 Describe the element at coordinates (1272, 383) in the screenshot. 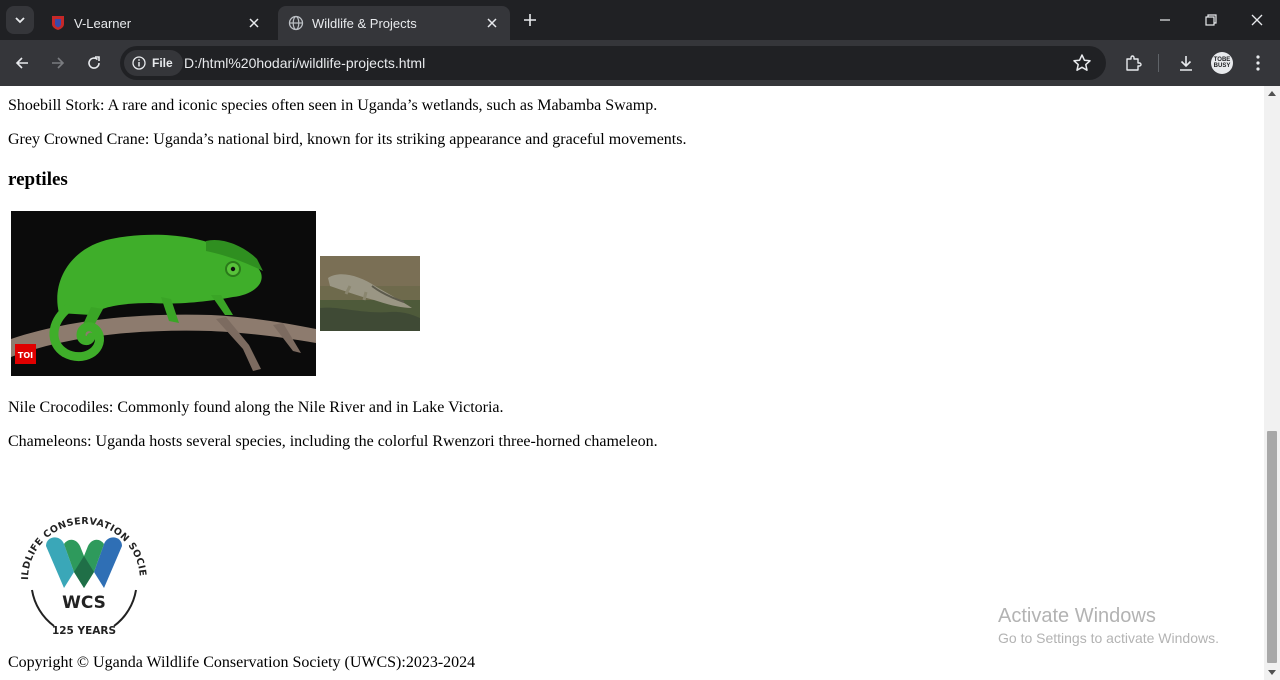

I see `vertical-scrollbar` at that location.